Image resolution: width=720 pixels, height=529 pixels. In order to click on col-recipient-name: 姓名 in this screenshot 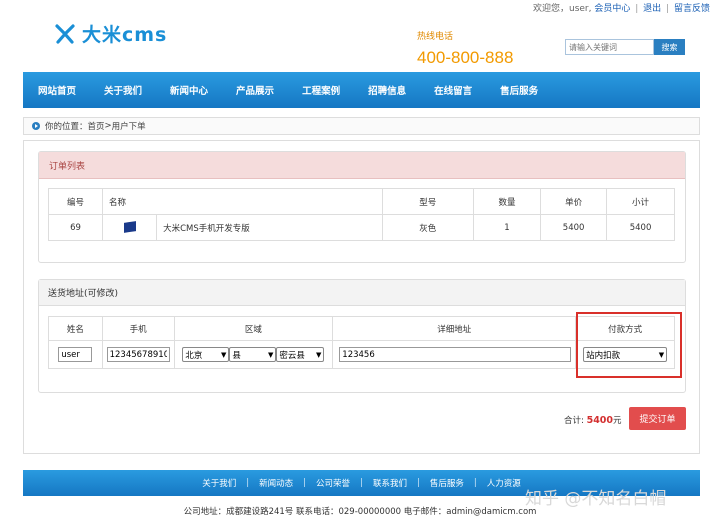, I will do `click(75, 328)`.